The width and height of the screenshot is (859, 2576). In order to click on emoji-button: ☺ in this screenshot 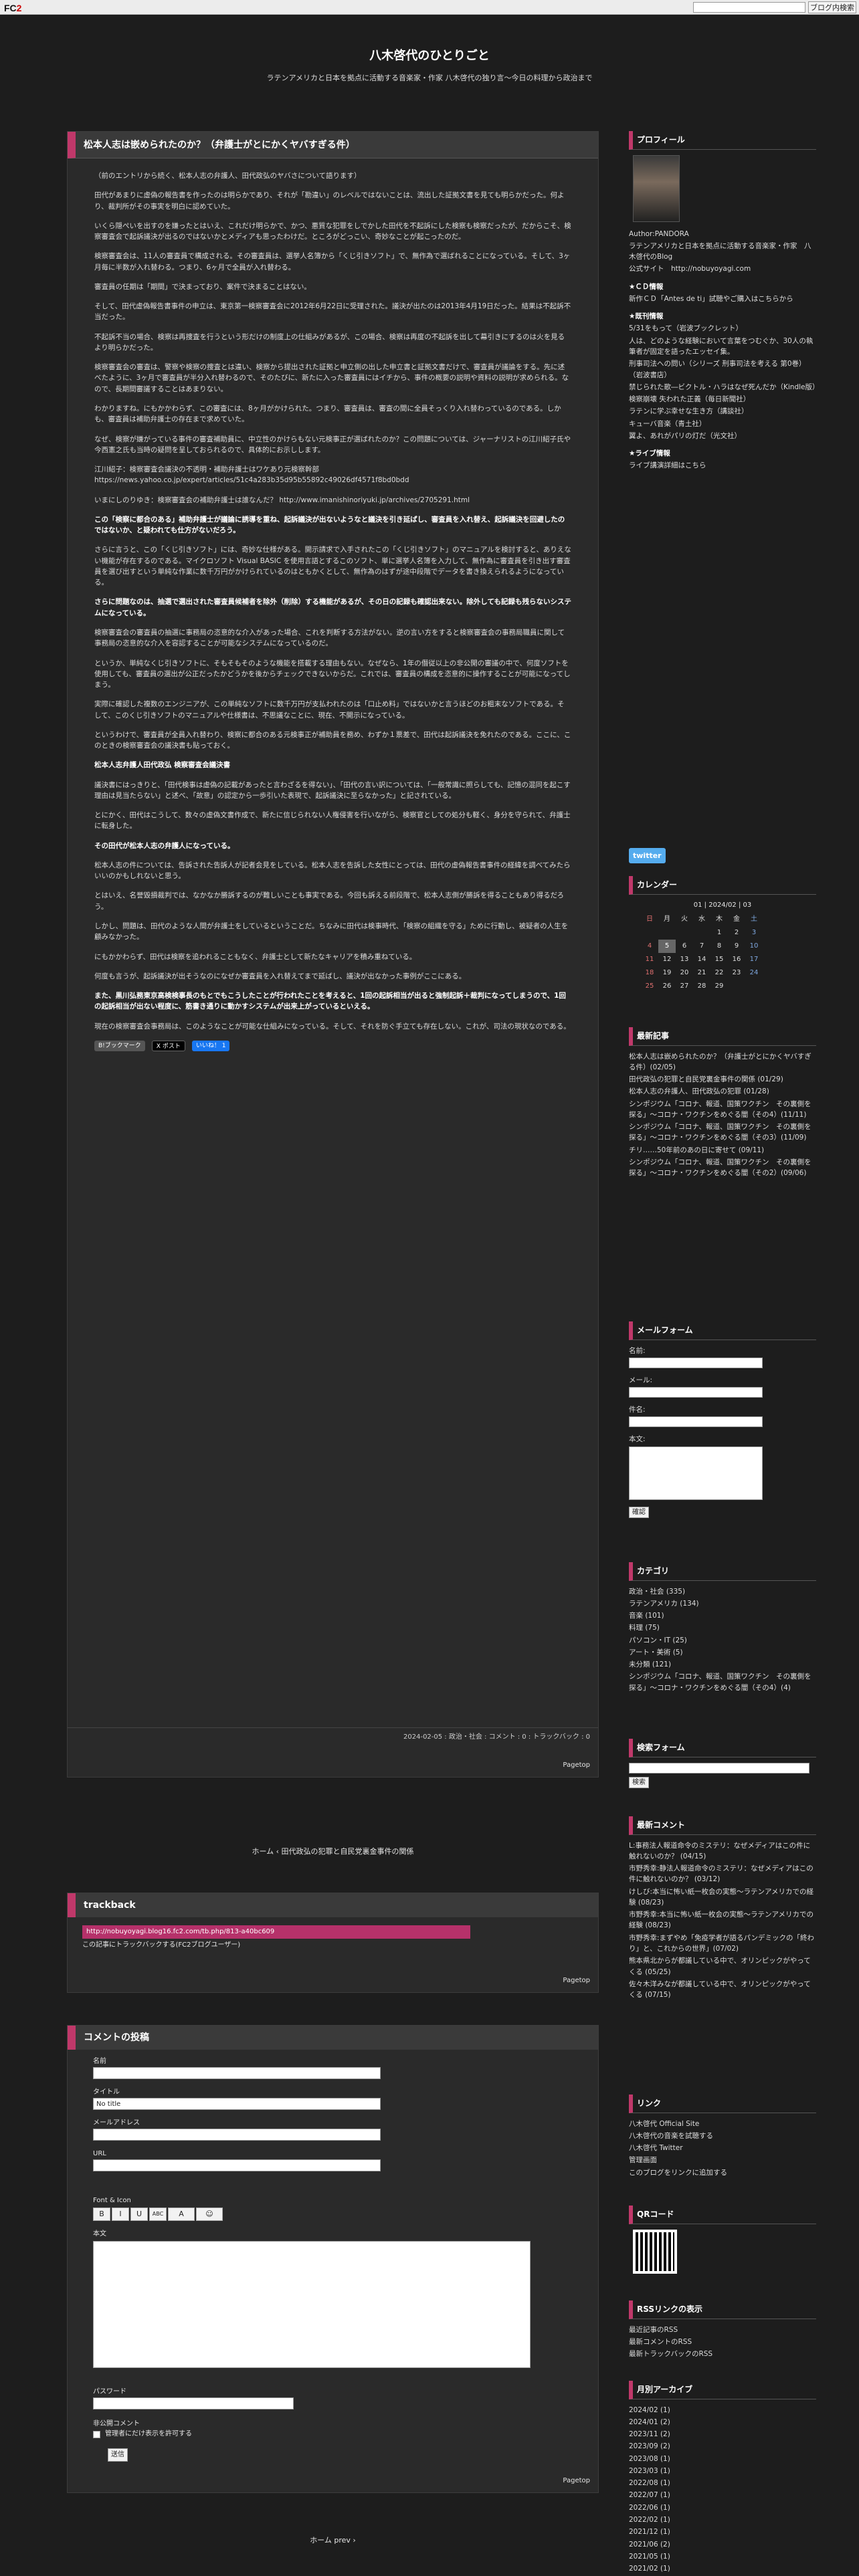, I will do `click(209, 2214)`.